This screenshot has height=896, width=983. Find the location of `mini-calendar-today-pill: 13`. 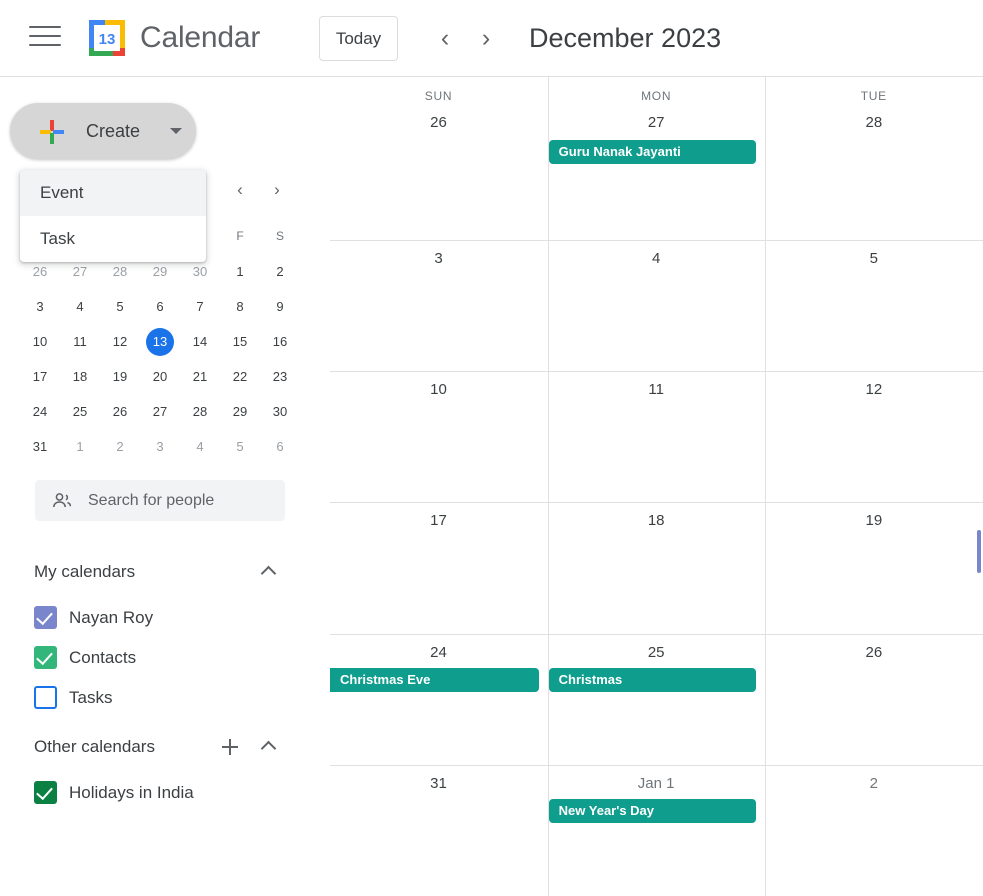

mini-calendar-today-pill: 13 is located at coordinates (160, 342).